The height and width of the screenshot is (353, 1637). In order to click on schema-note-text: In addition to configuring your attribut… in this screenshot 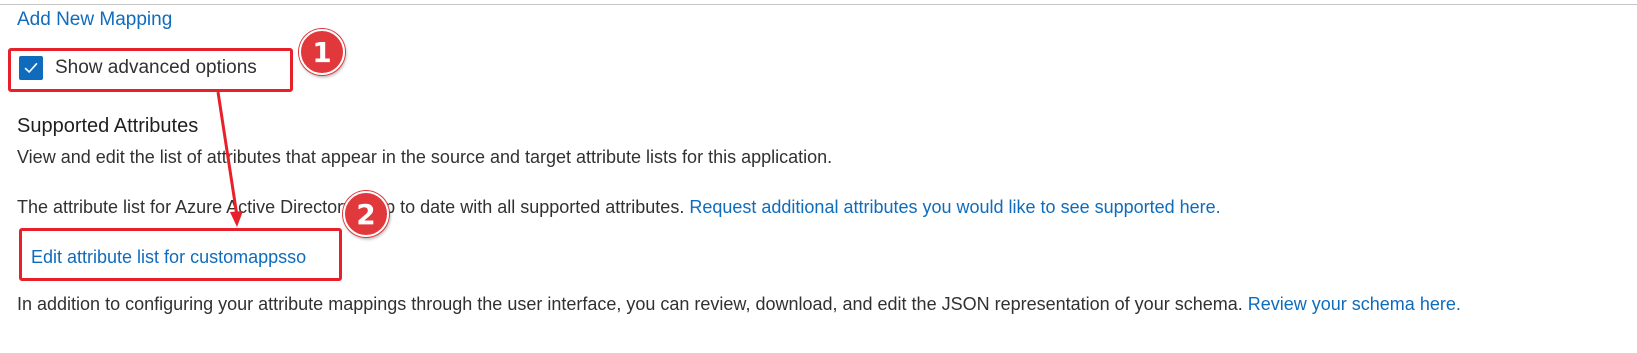, I will do `click(630, 304)`.